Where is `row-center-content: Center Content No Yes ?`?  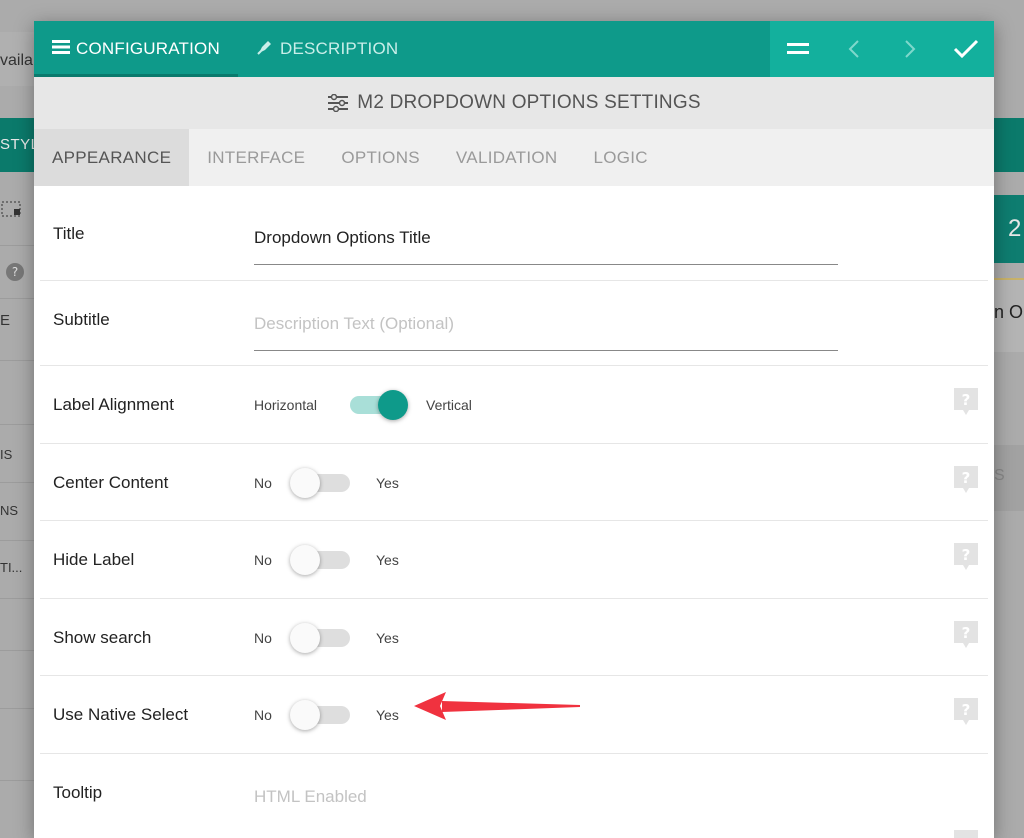 row-center-content: Center Content No Yes ? is located at coordinates (514, 482).